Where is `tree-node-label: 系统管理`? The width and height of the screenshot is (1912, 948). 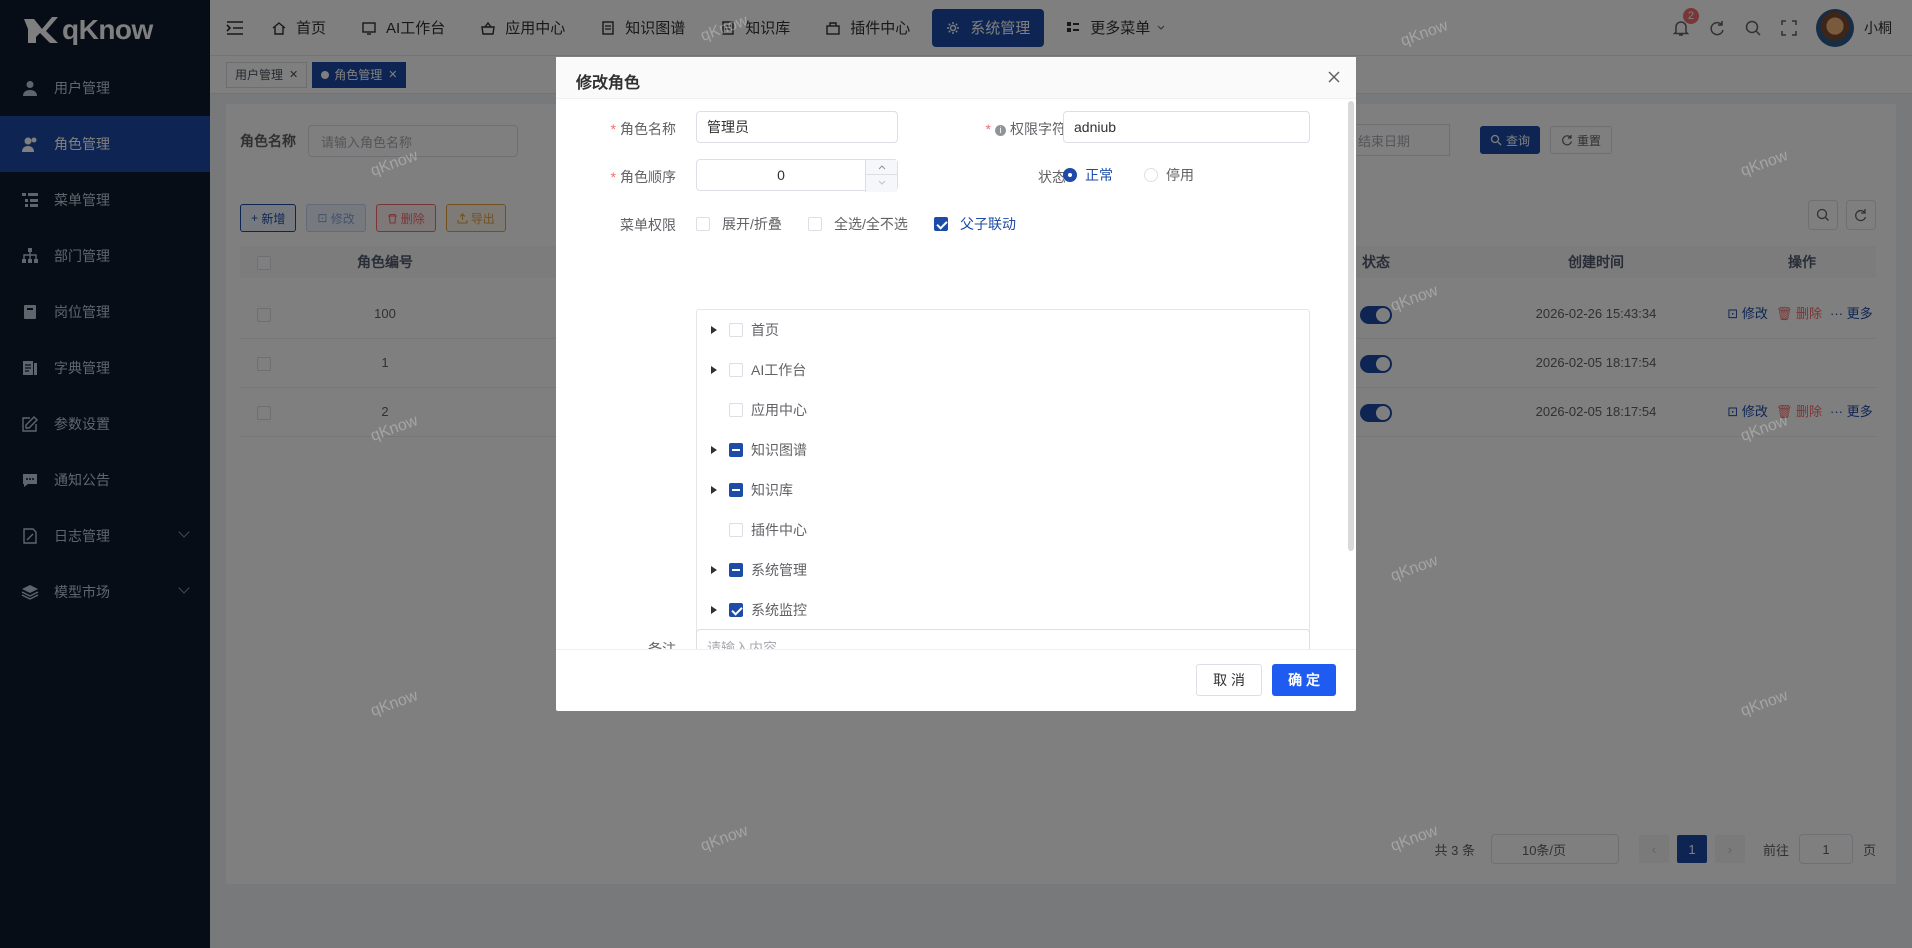
tree-node-label: 系统管理 is located at coordinates (779, 570).